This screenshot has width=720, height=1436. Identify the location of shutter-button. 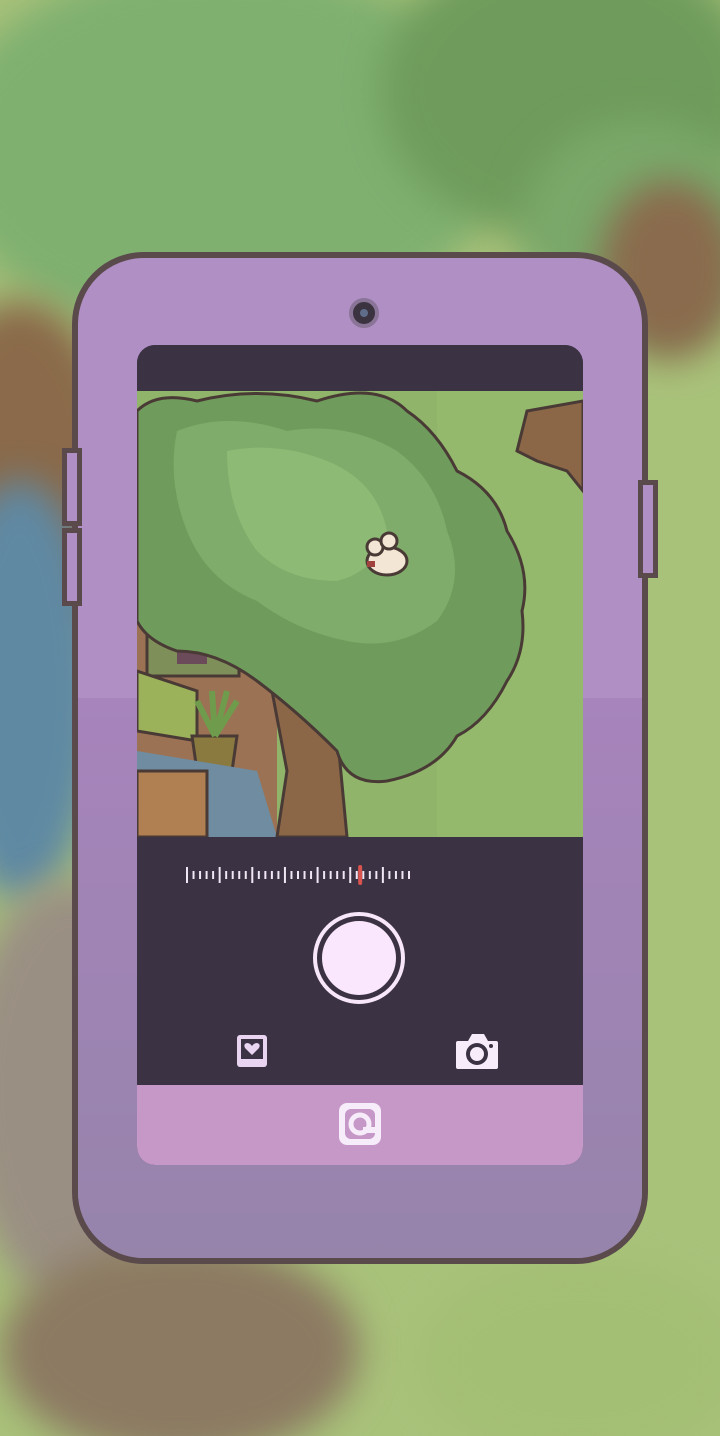
(359, 958).